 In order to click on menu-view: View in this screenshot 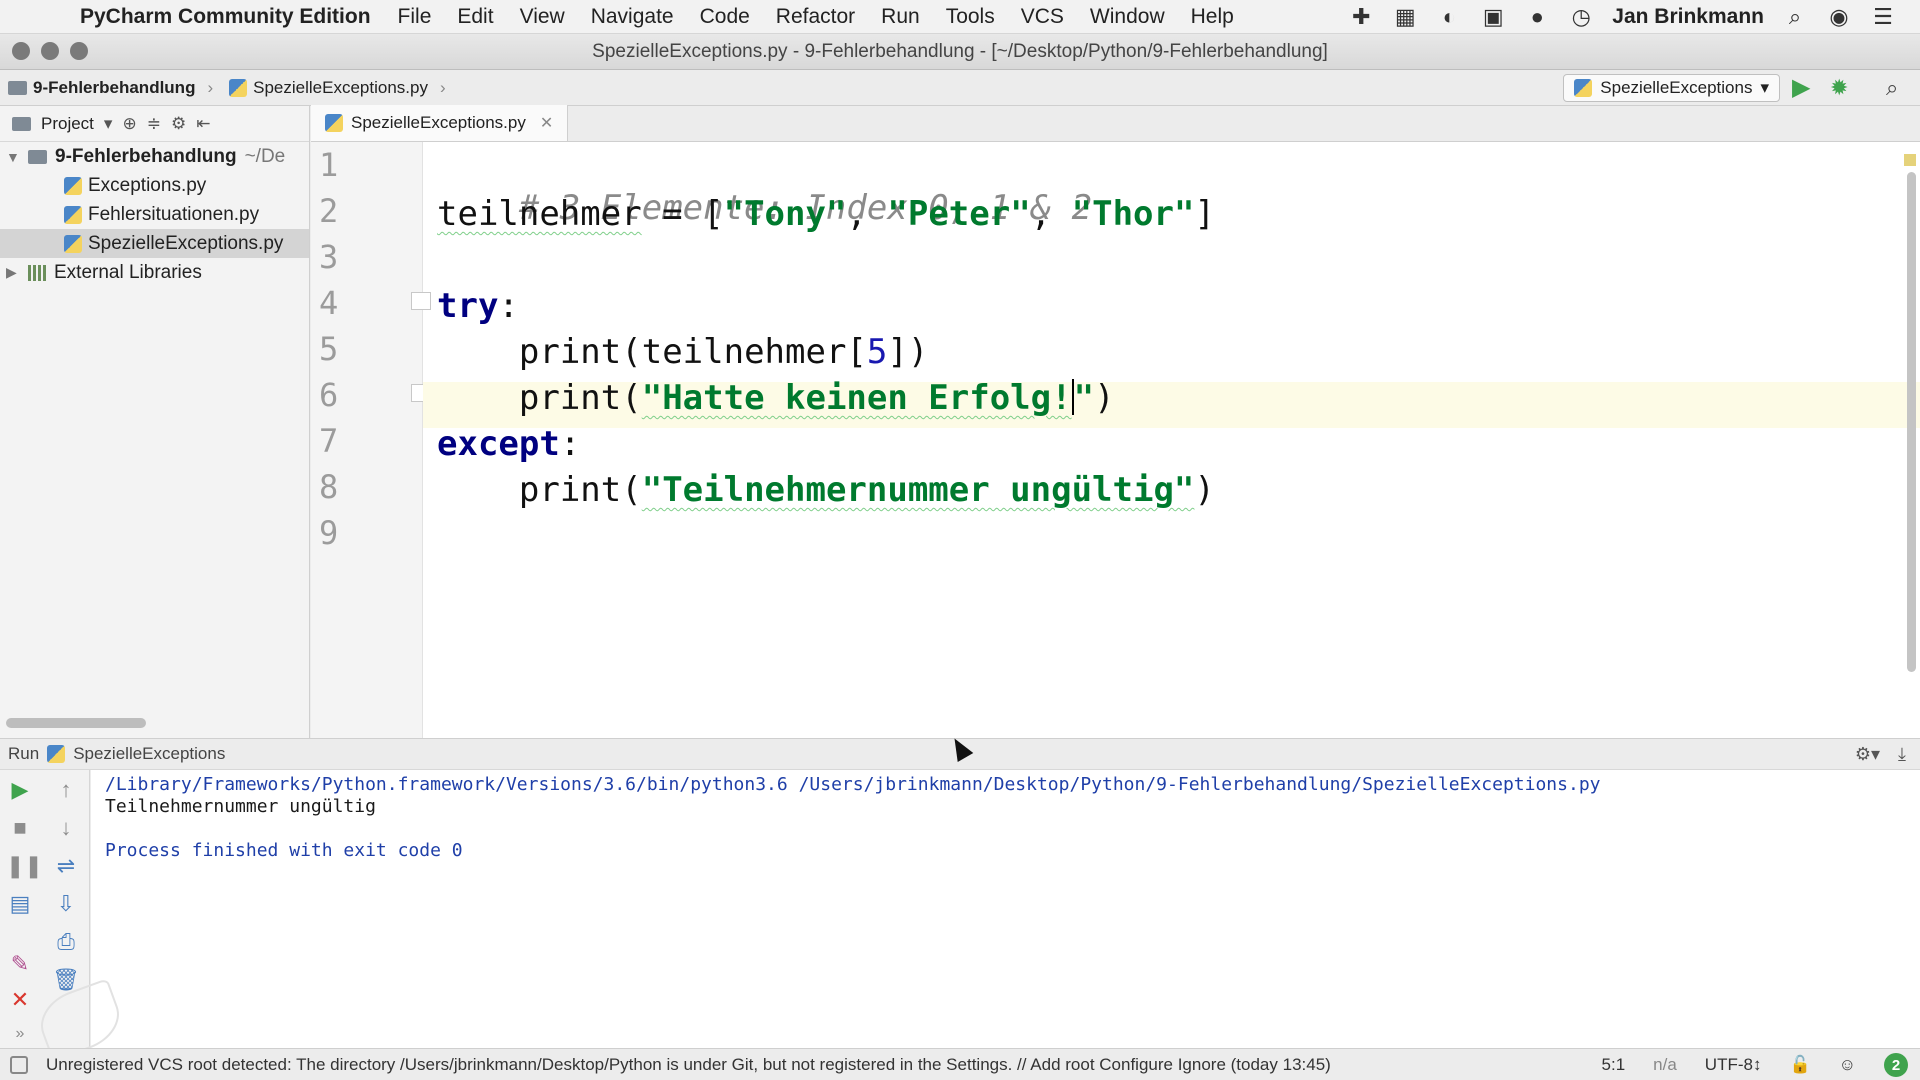, I will do `click(542, 17)`.